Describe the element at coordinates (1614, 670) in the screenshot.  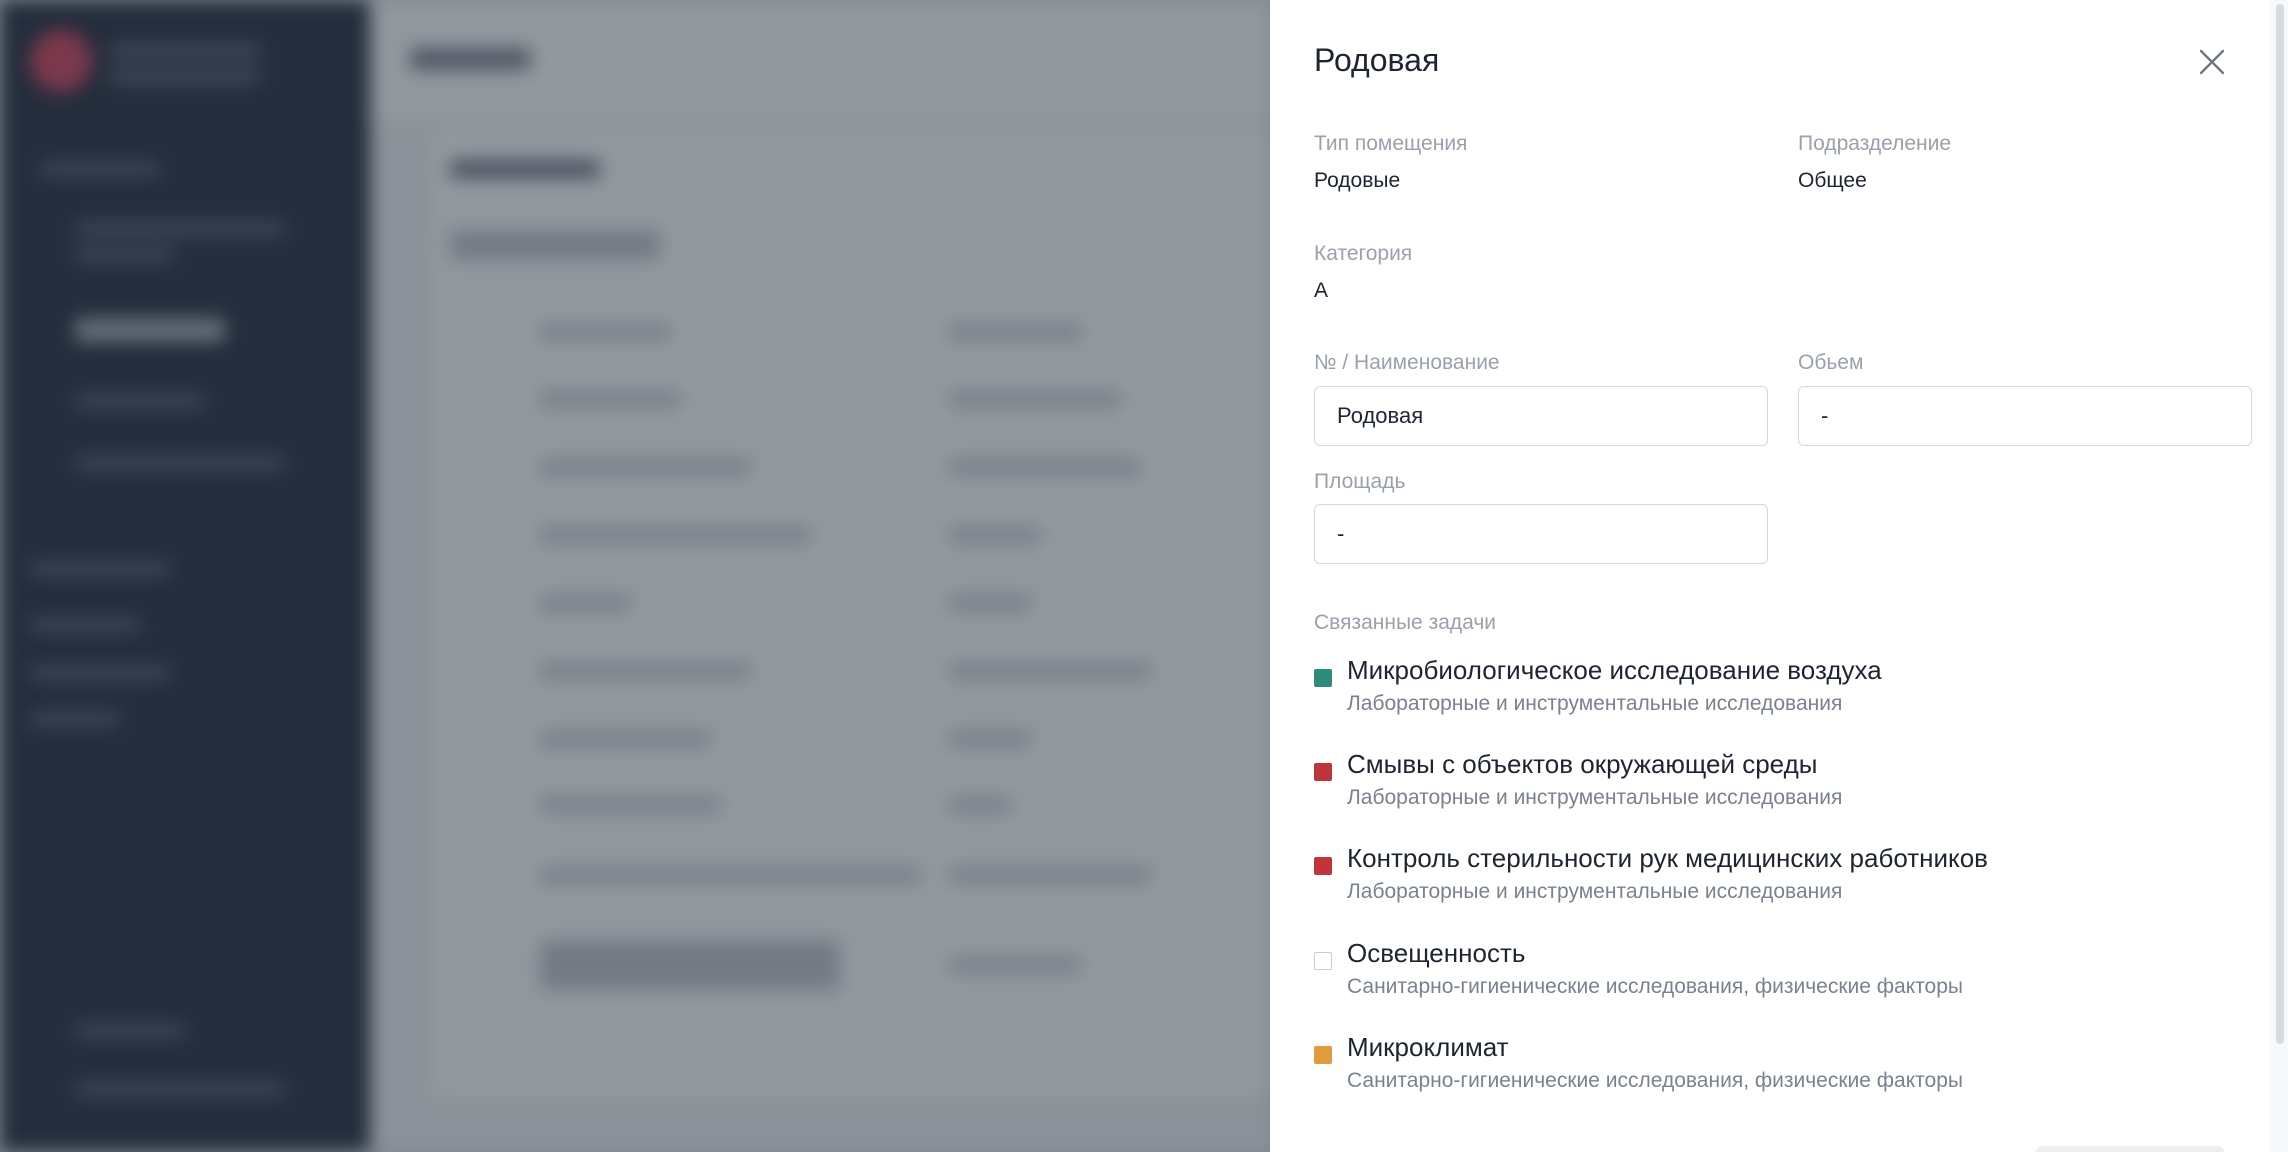
I see `task-title: Микробиологическое исследование воздуха` at that location.